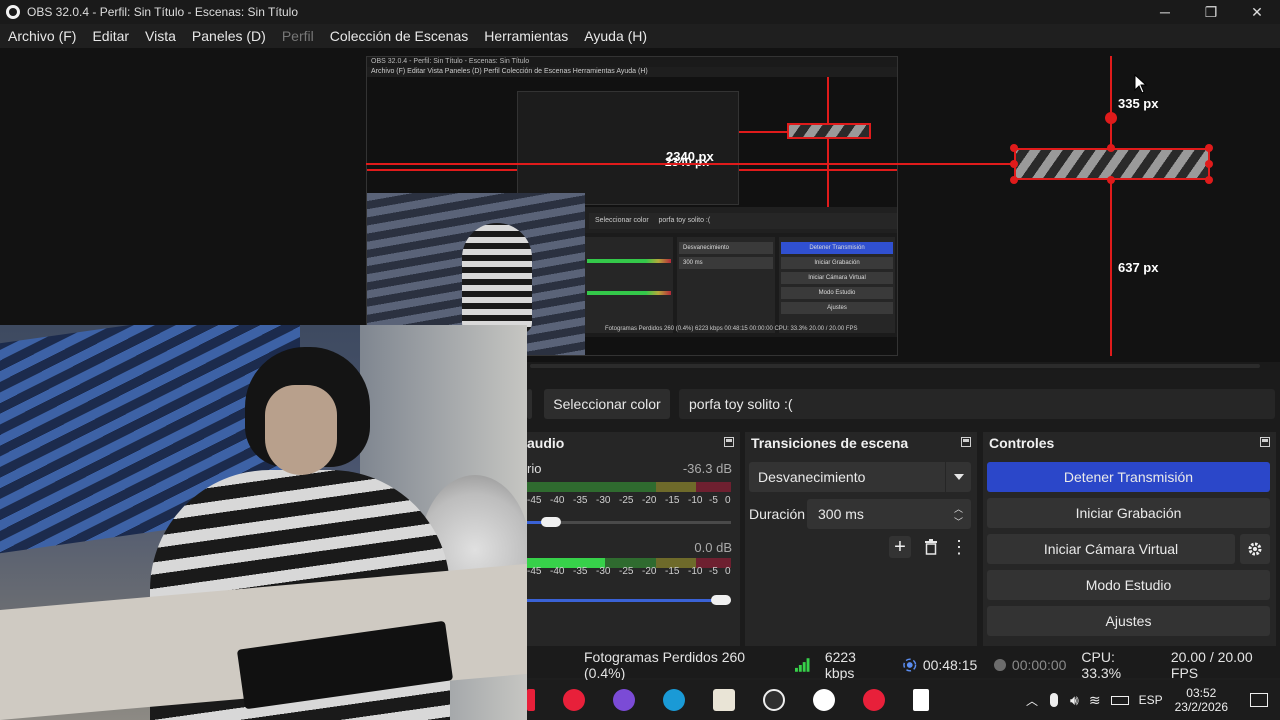  Describe the element at coordinates (695, 500) in the screenshot. I see `scale-tick: -10` at that location.